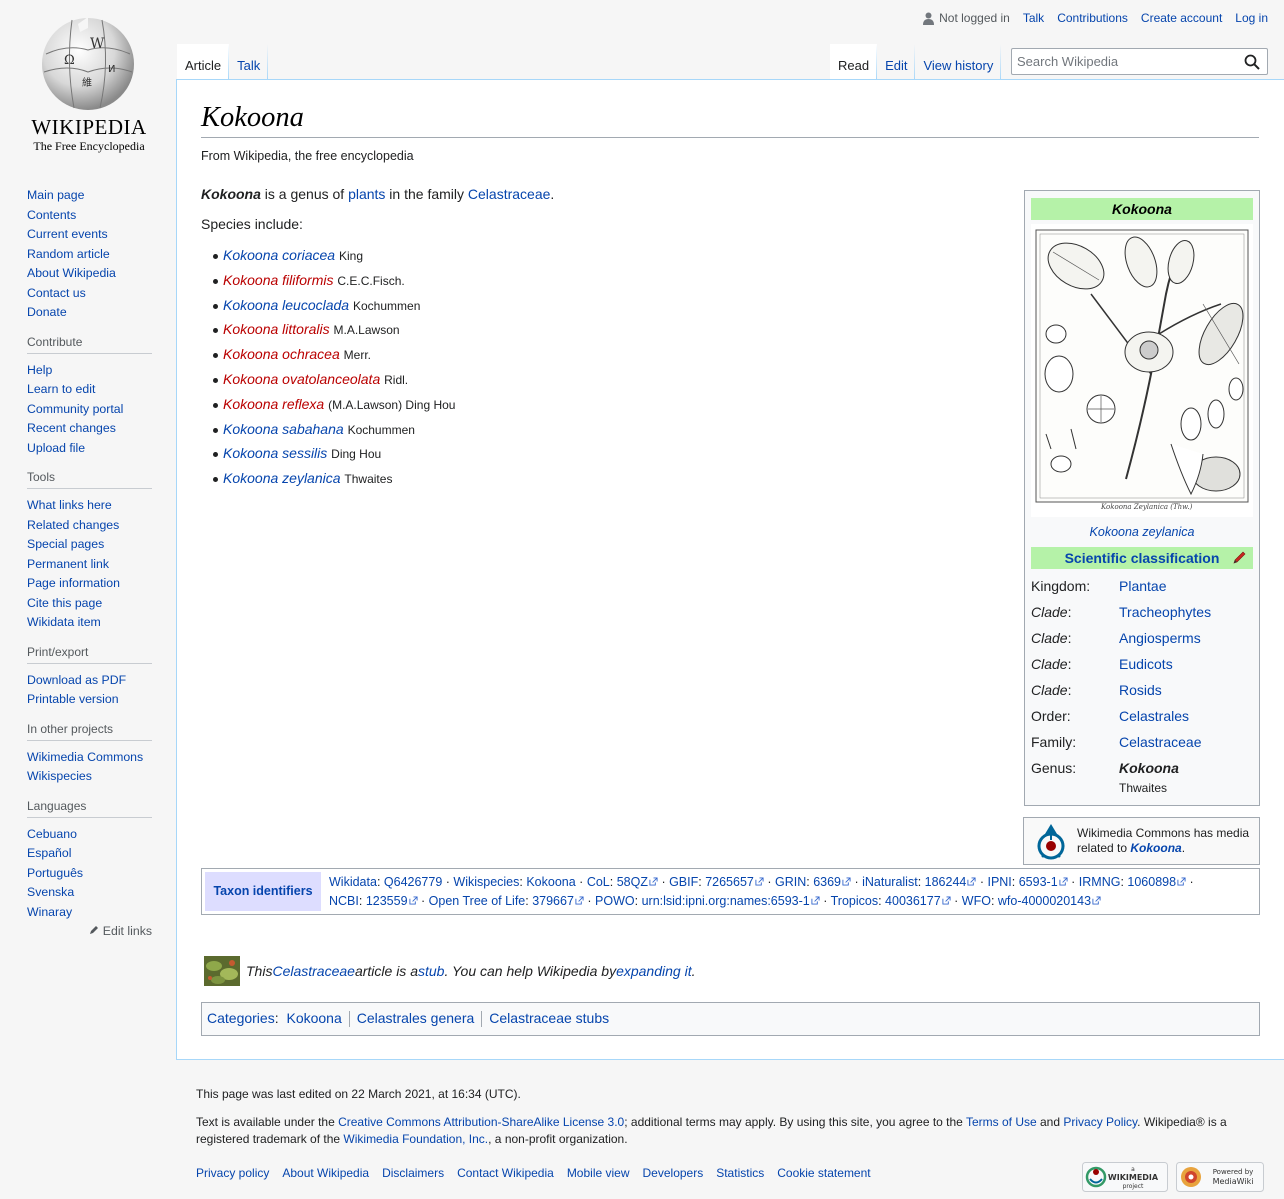 Image resolution: width=1284 pixels, height=1199 pixels. What do you see at coordinates (946, 882) in the screenshot?
I see `taxon-id-link: 186244` at bounding box center [946, 882].